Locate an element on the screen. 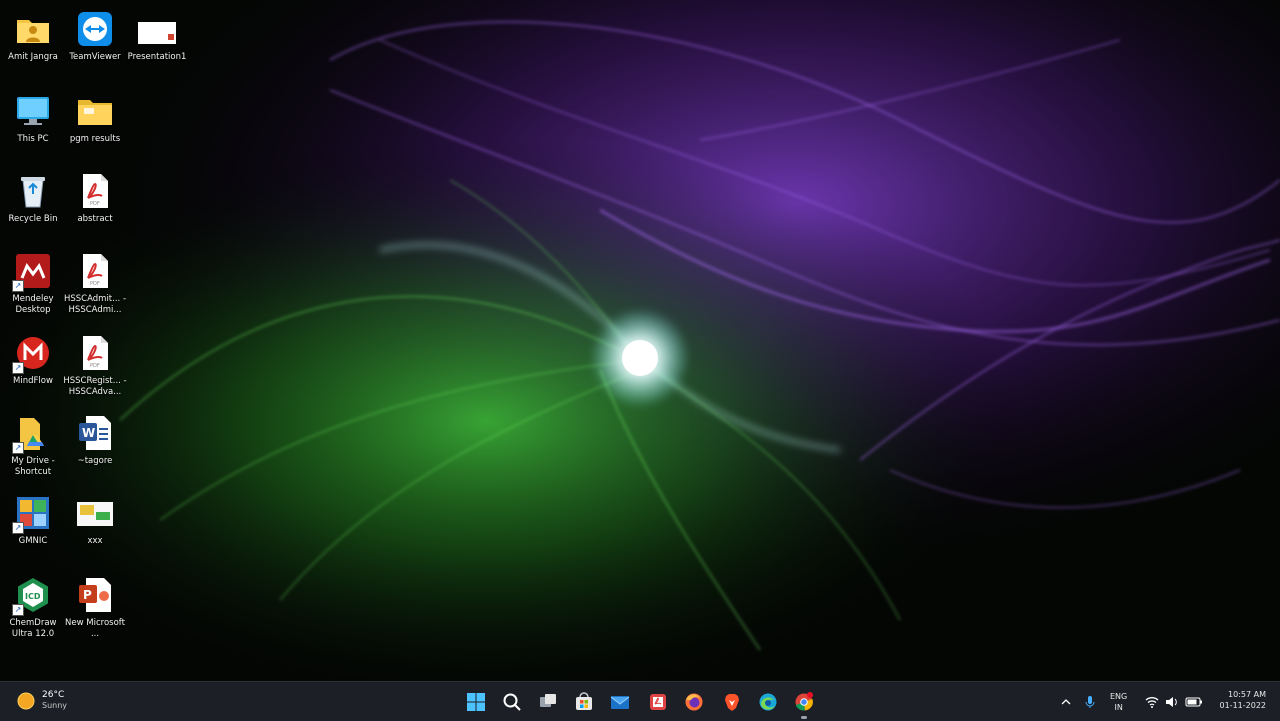 The height and width of the screenshot is (721, 1280). task-view-button is located at coordinates (548, 702).